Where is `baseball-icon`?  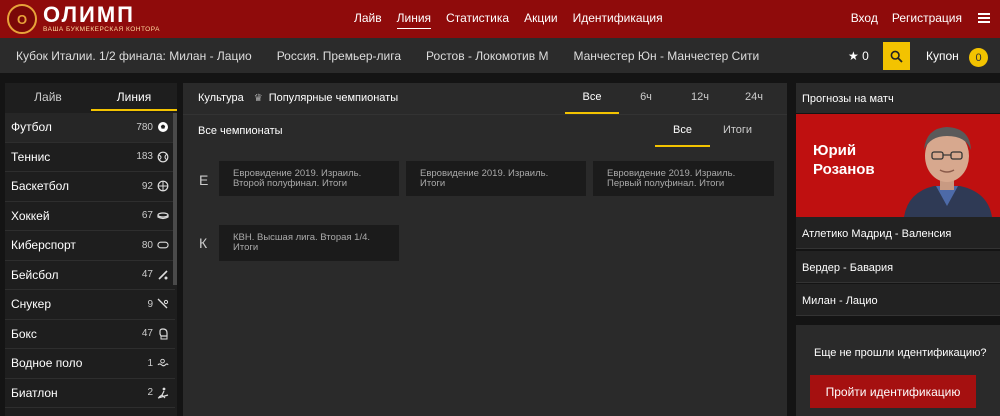
baseball-icon is located at coordinates (163, 275).